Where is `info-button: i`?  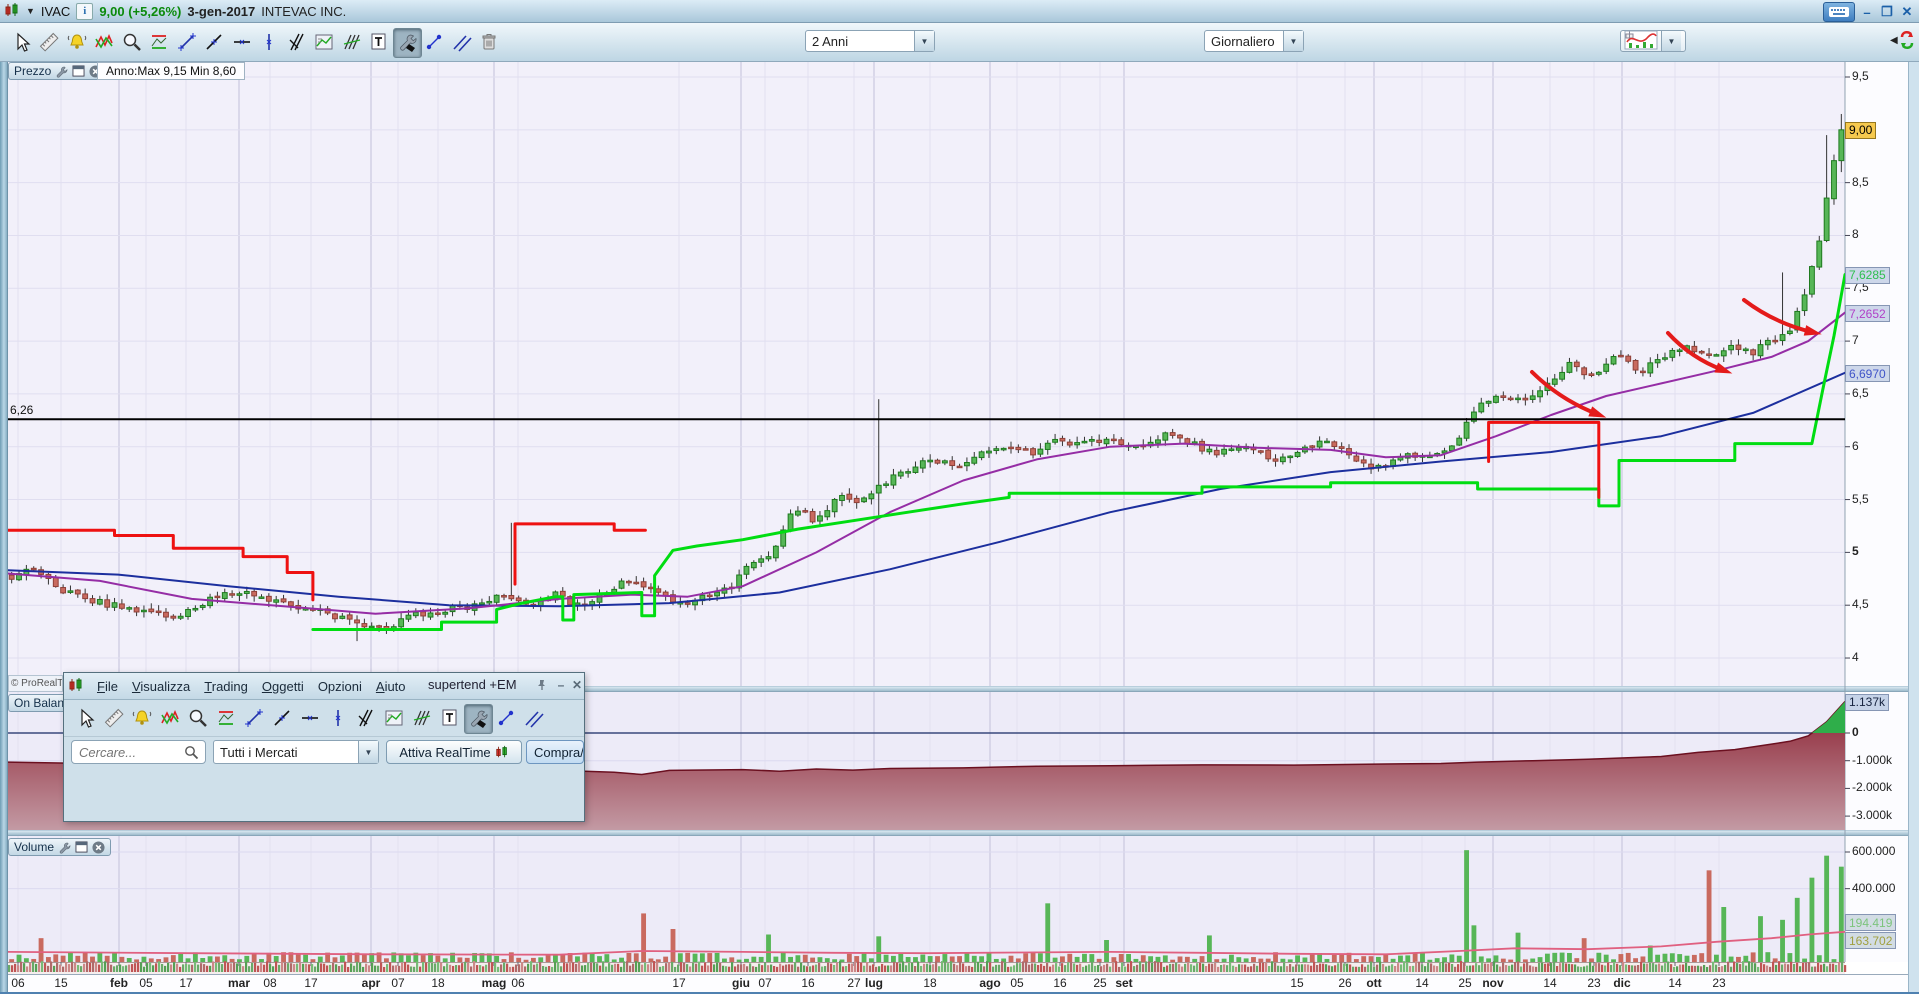 info-button: i is located at coordinates (85, 11).